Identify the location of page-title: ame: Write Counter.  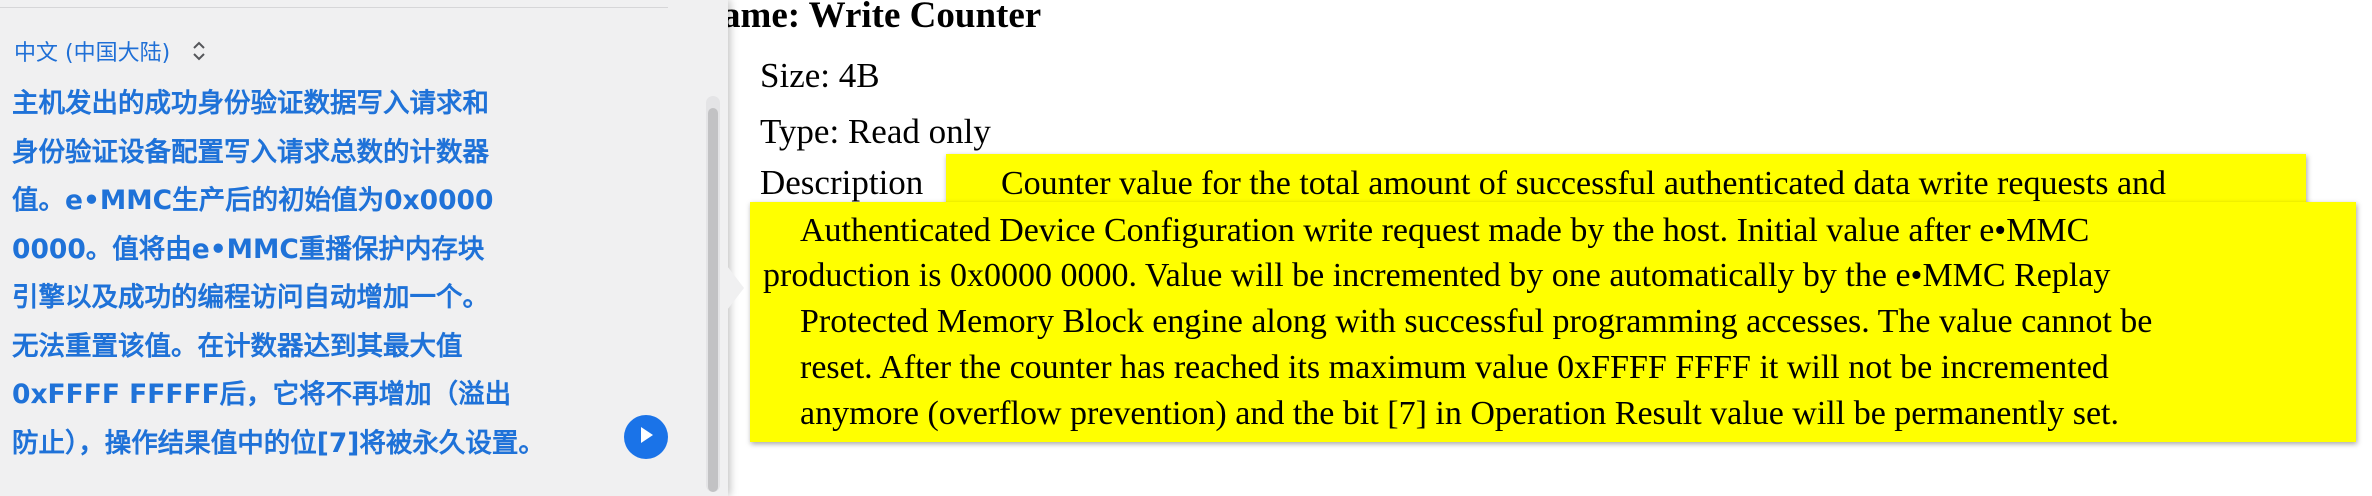
(882, 18).